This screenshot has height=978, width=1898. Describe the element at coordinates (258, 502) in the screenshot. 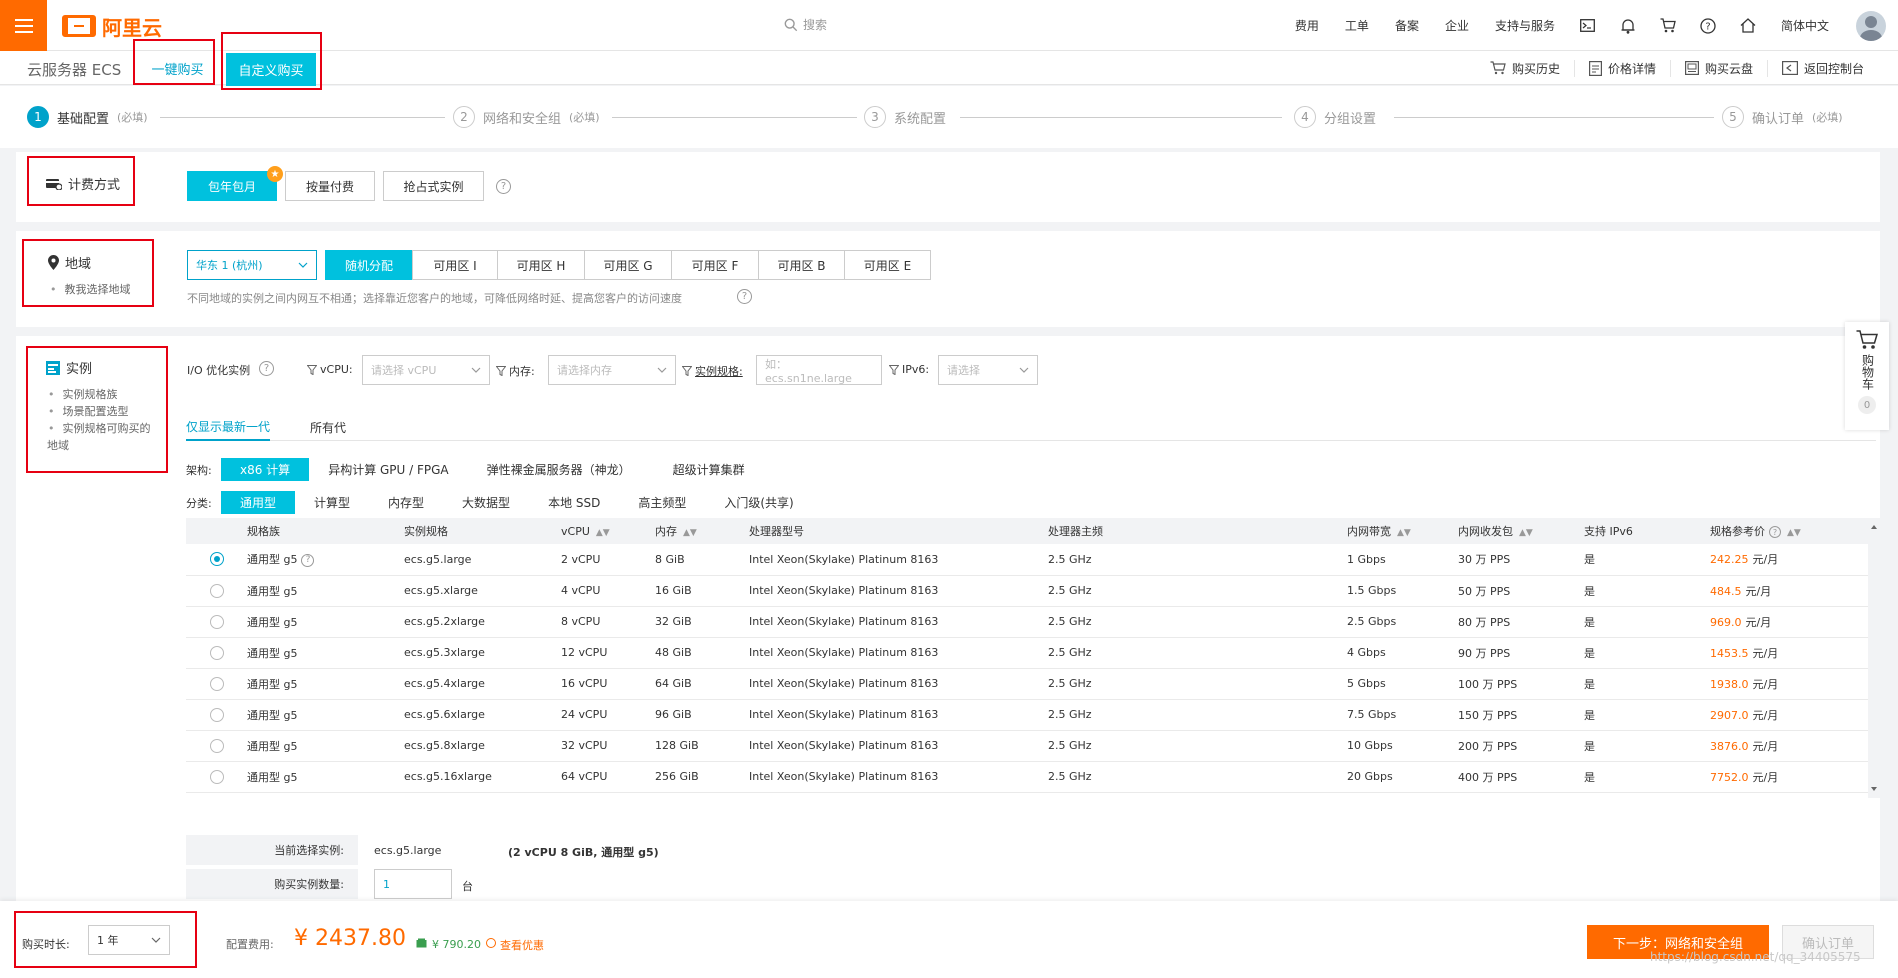

I see `cat-general: 通用型` at that location.